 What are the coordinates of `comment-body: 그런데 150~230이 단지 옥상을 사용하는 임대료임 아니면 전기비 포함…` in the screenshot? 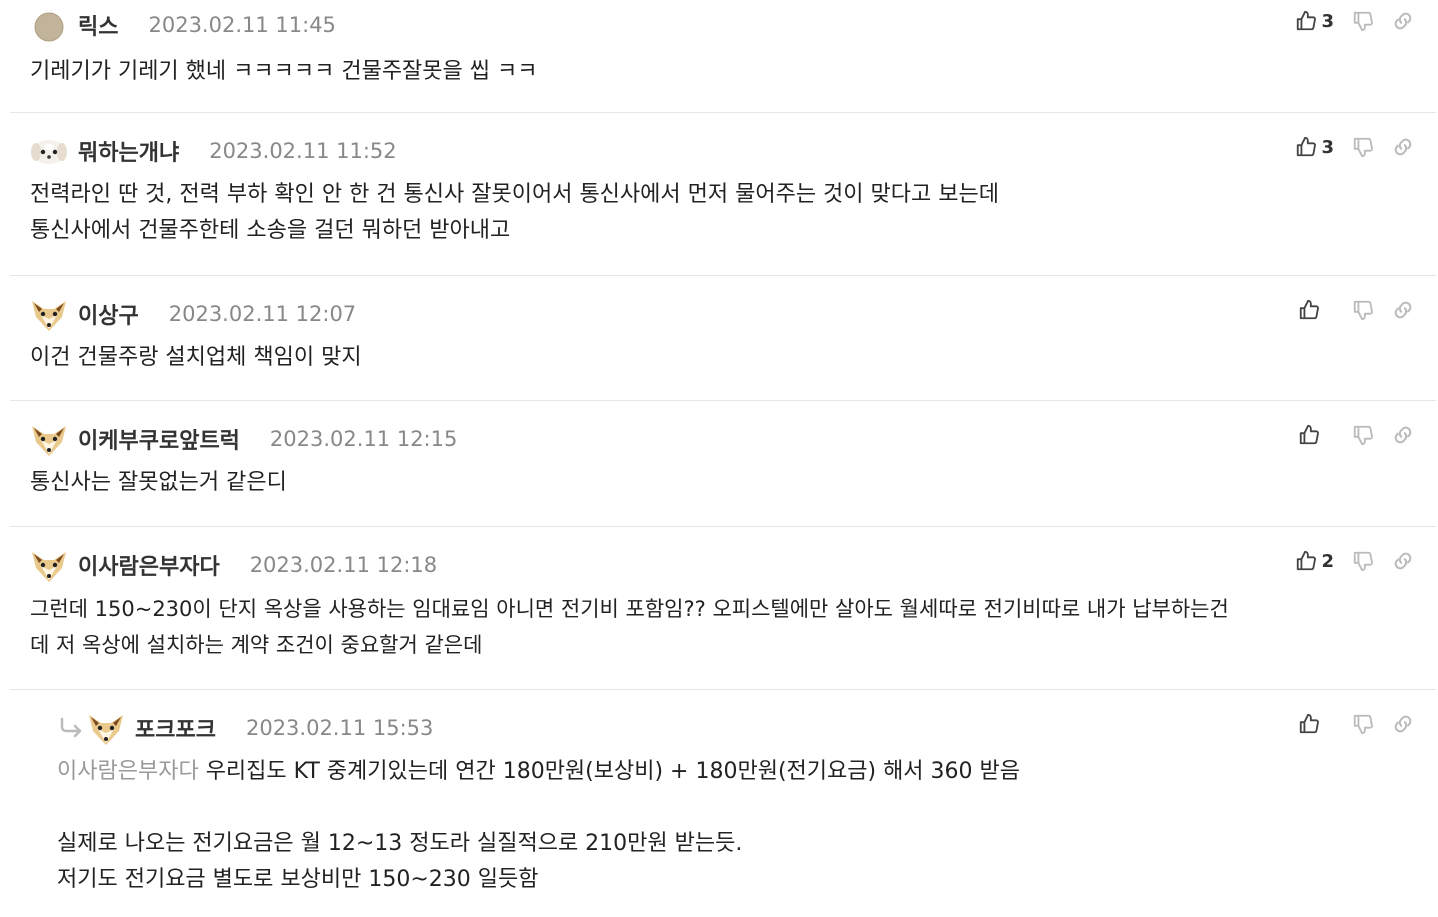 It's located at (733, 634).